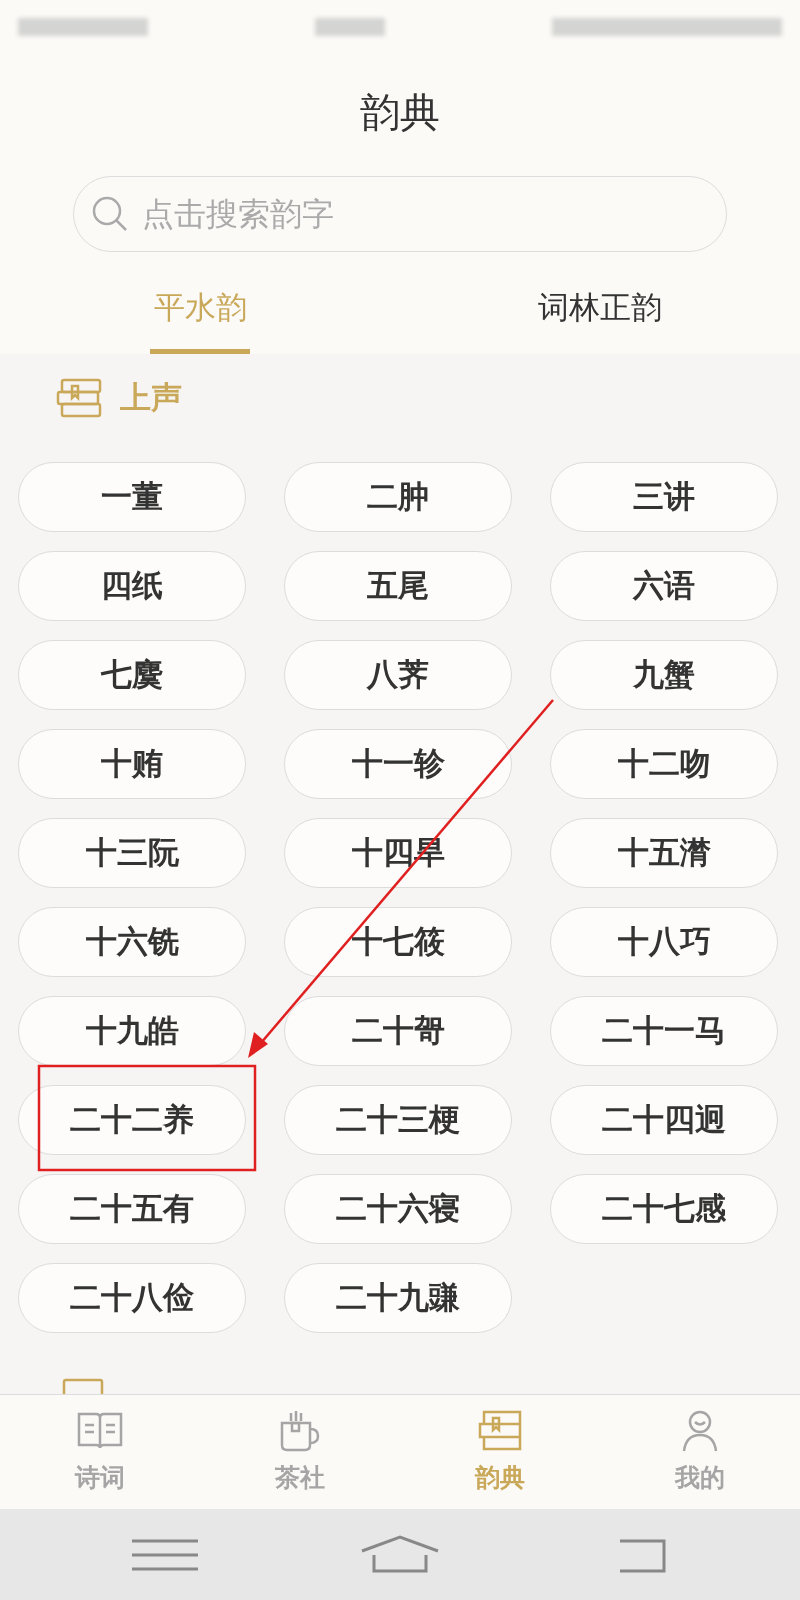 The image size is (800, 1600). I want to click on rhyme-button: 二十七感, so click(664, 1209).